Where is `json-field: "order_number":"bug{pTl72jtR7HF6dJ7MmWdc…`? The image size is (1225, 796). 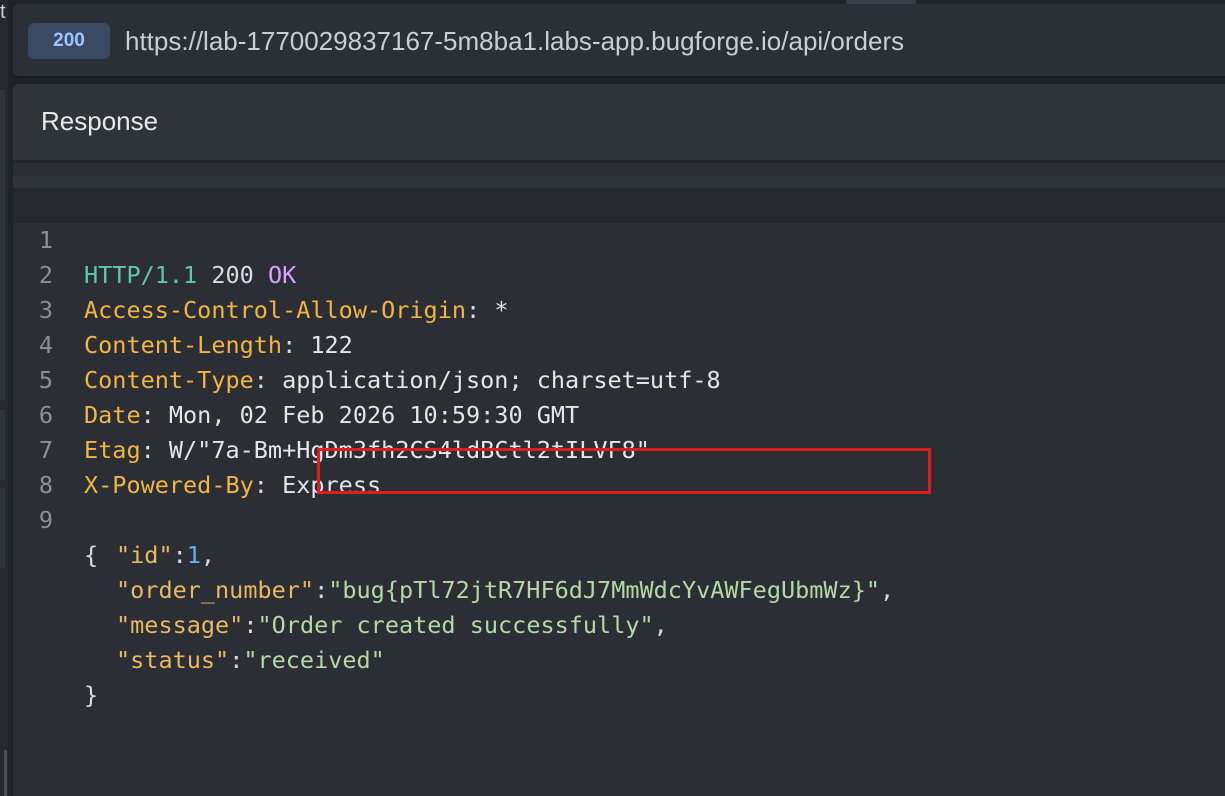 json-field: "order_number":"bug{pTl72jtR7HF6dJ7MmWdc… is located at coordinates (505, 590).